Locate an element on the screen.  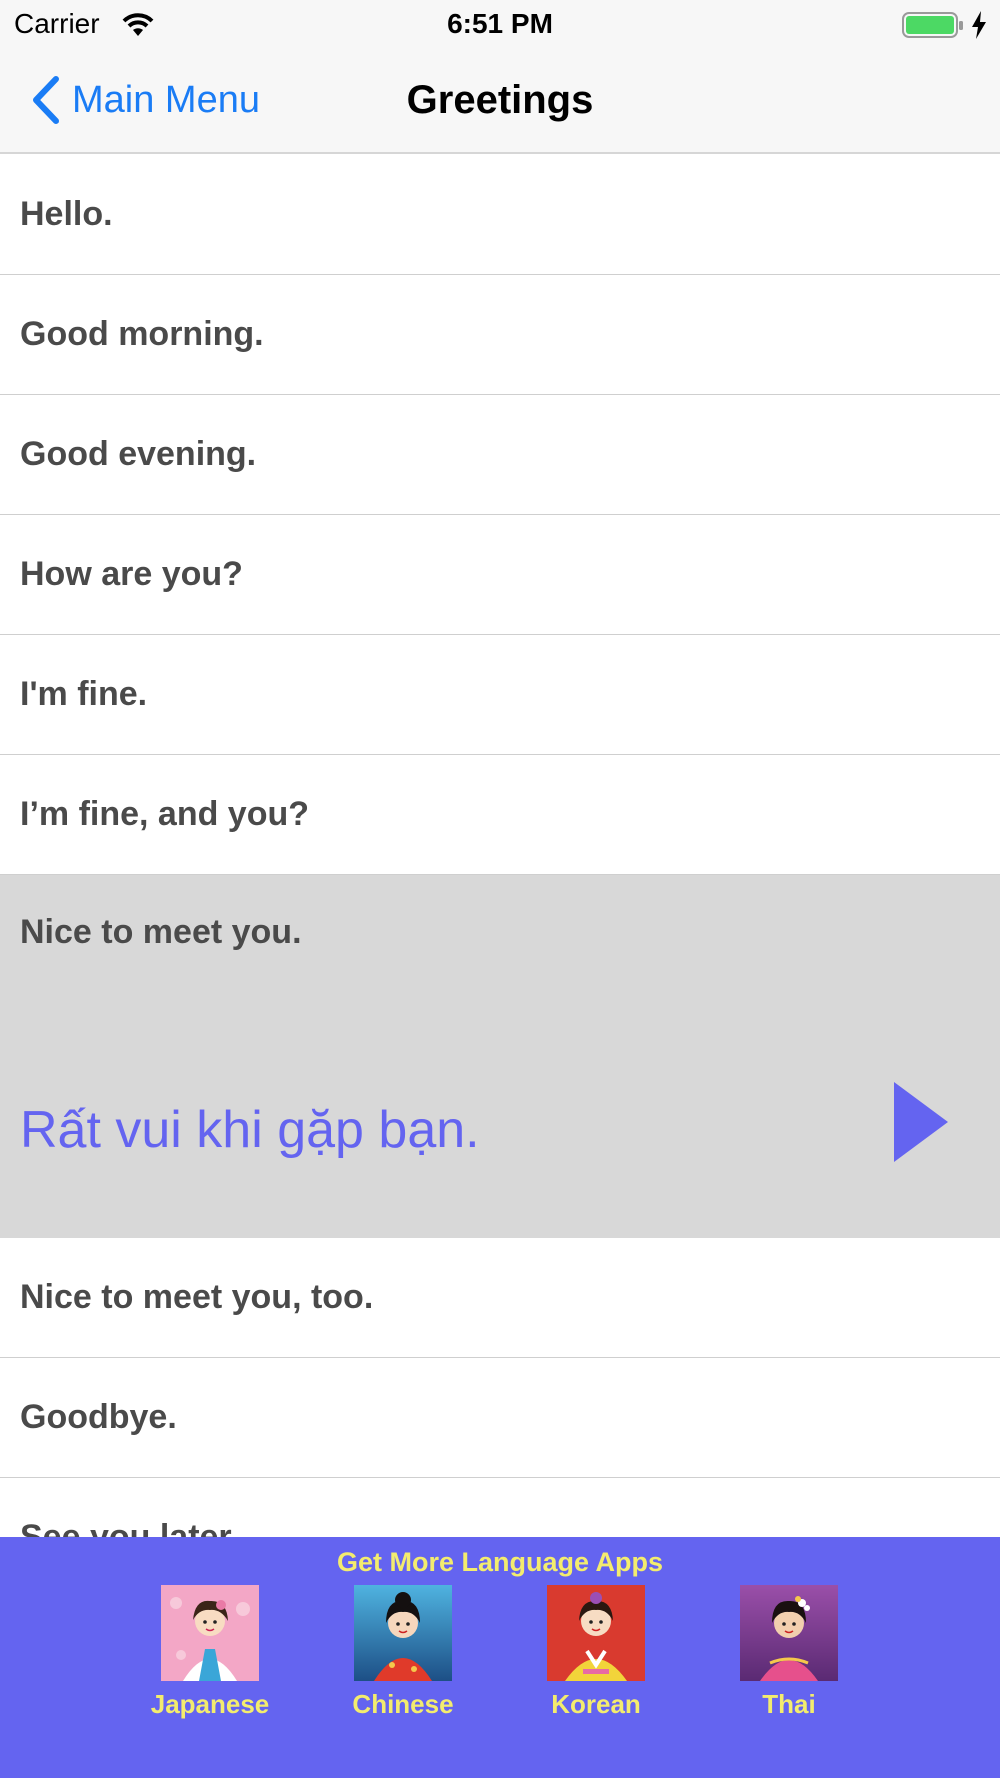
phrase-label: Good morning. is located at coordinates (142, 334).